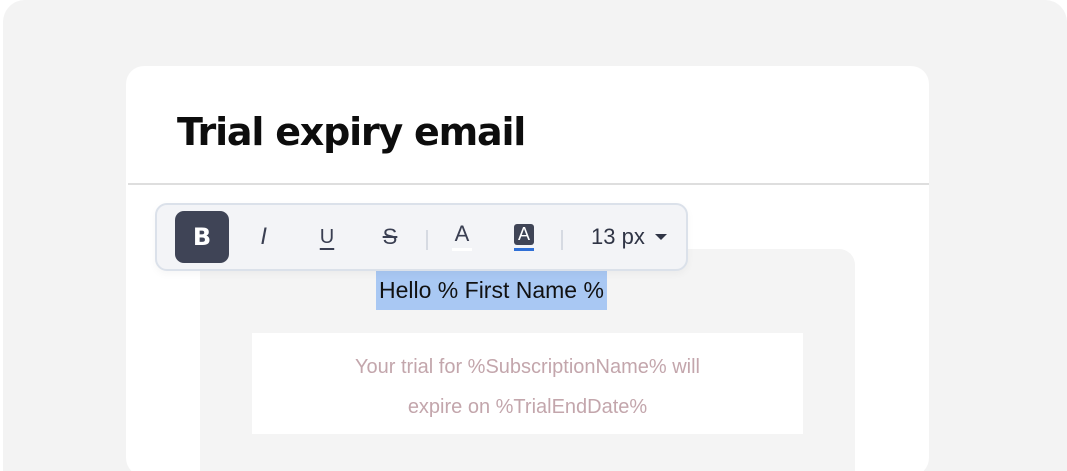  Describe the element at coordinates (351, 132) in the screenshot. I see `page-title: Trial expiry email` at that location.